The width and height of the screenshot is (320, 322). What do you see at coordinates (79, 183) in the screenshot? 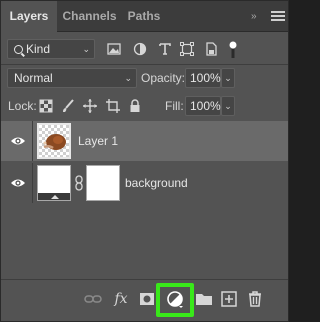
I see `chain-link-icon` at bounding box center [79, 183].